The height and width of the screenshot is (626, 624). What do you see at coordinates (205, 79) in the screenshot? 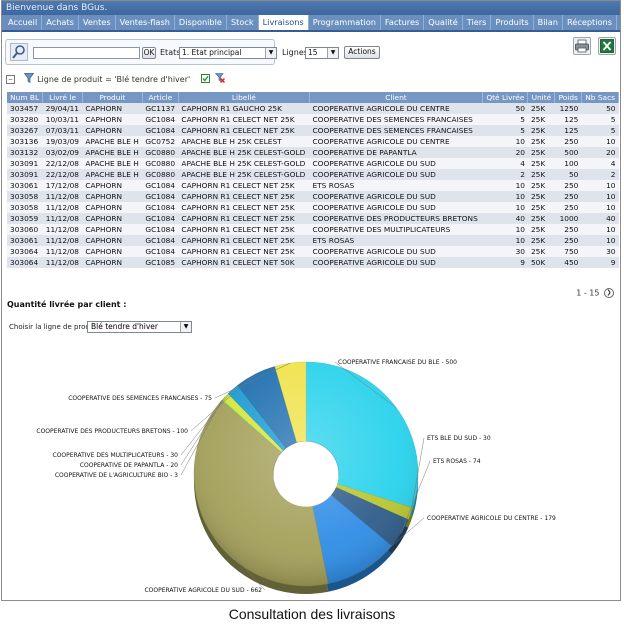
I see `checkbox-icon` at bounding box center [205, 79].